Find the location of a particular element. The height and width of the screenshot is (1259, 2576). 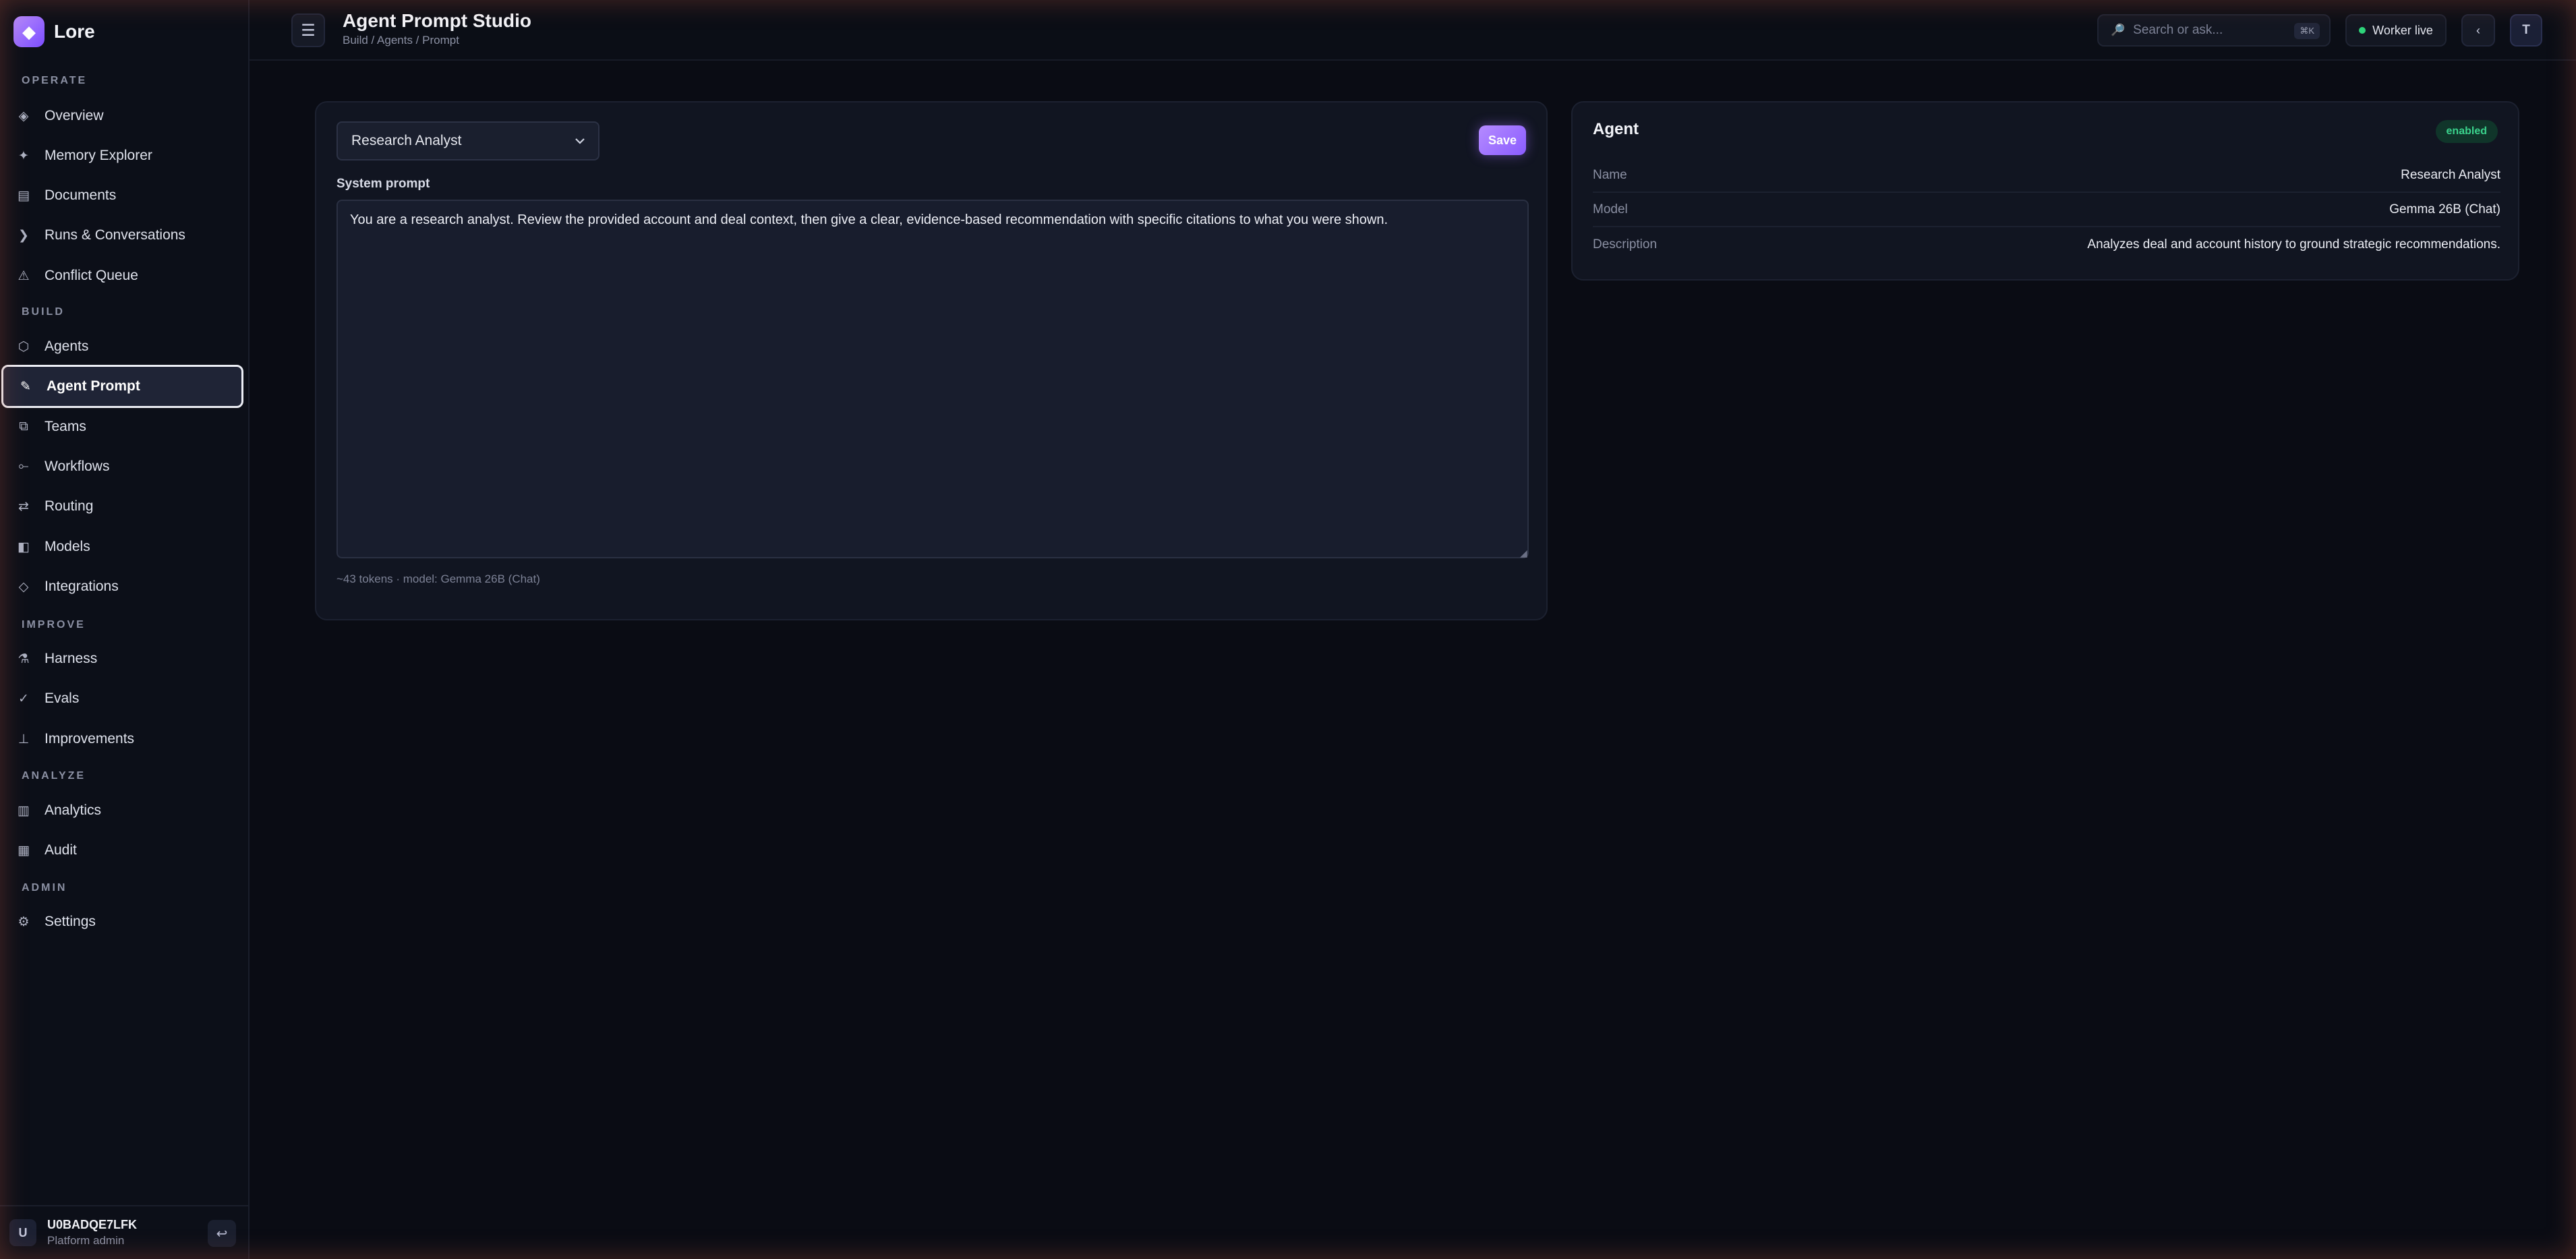

sidebar-item-teams: ⧉ Teams is located at coordinates (122, 426).